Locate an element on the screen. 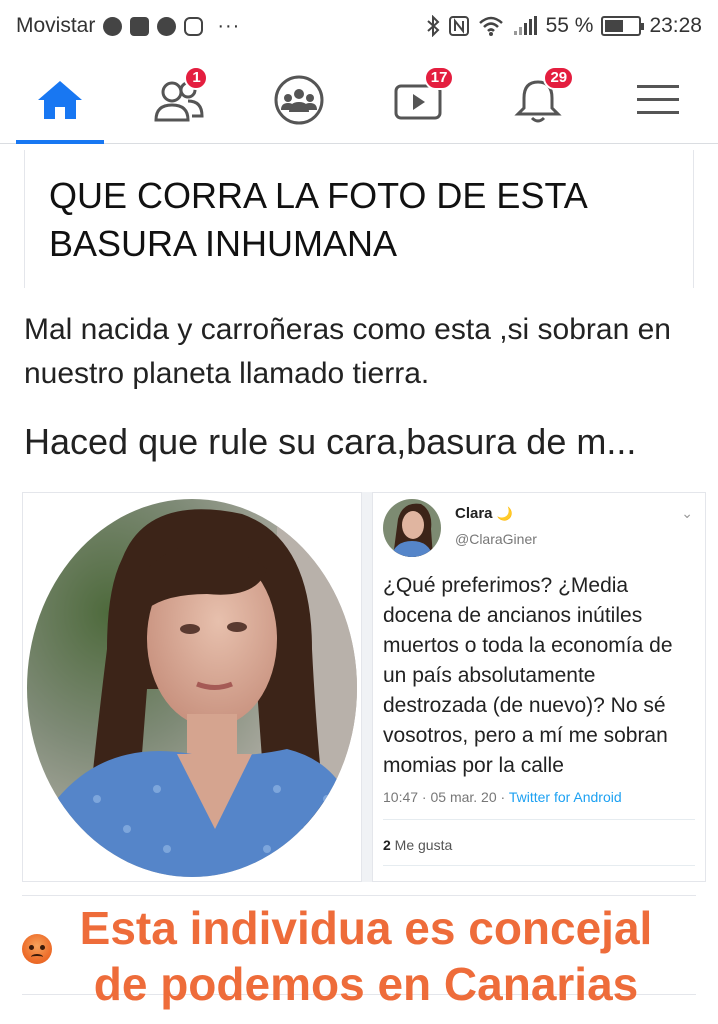  bluetooth-icon is located at coordinates (433, 26).